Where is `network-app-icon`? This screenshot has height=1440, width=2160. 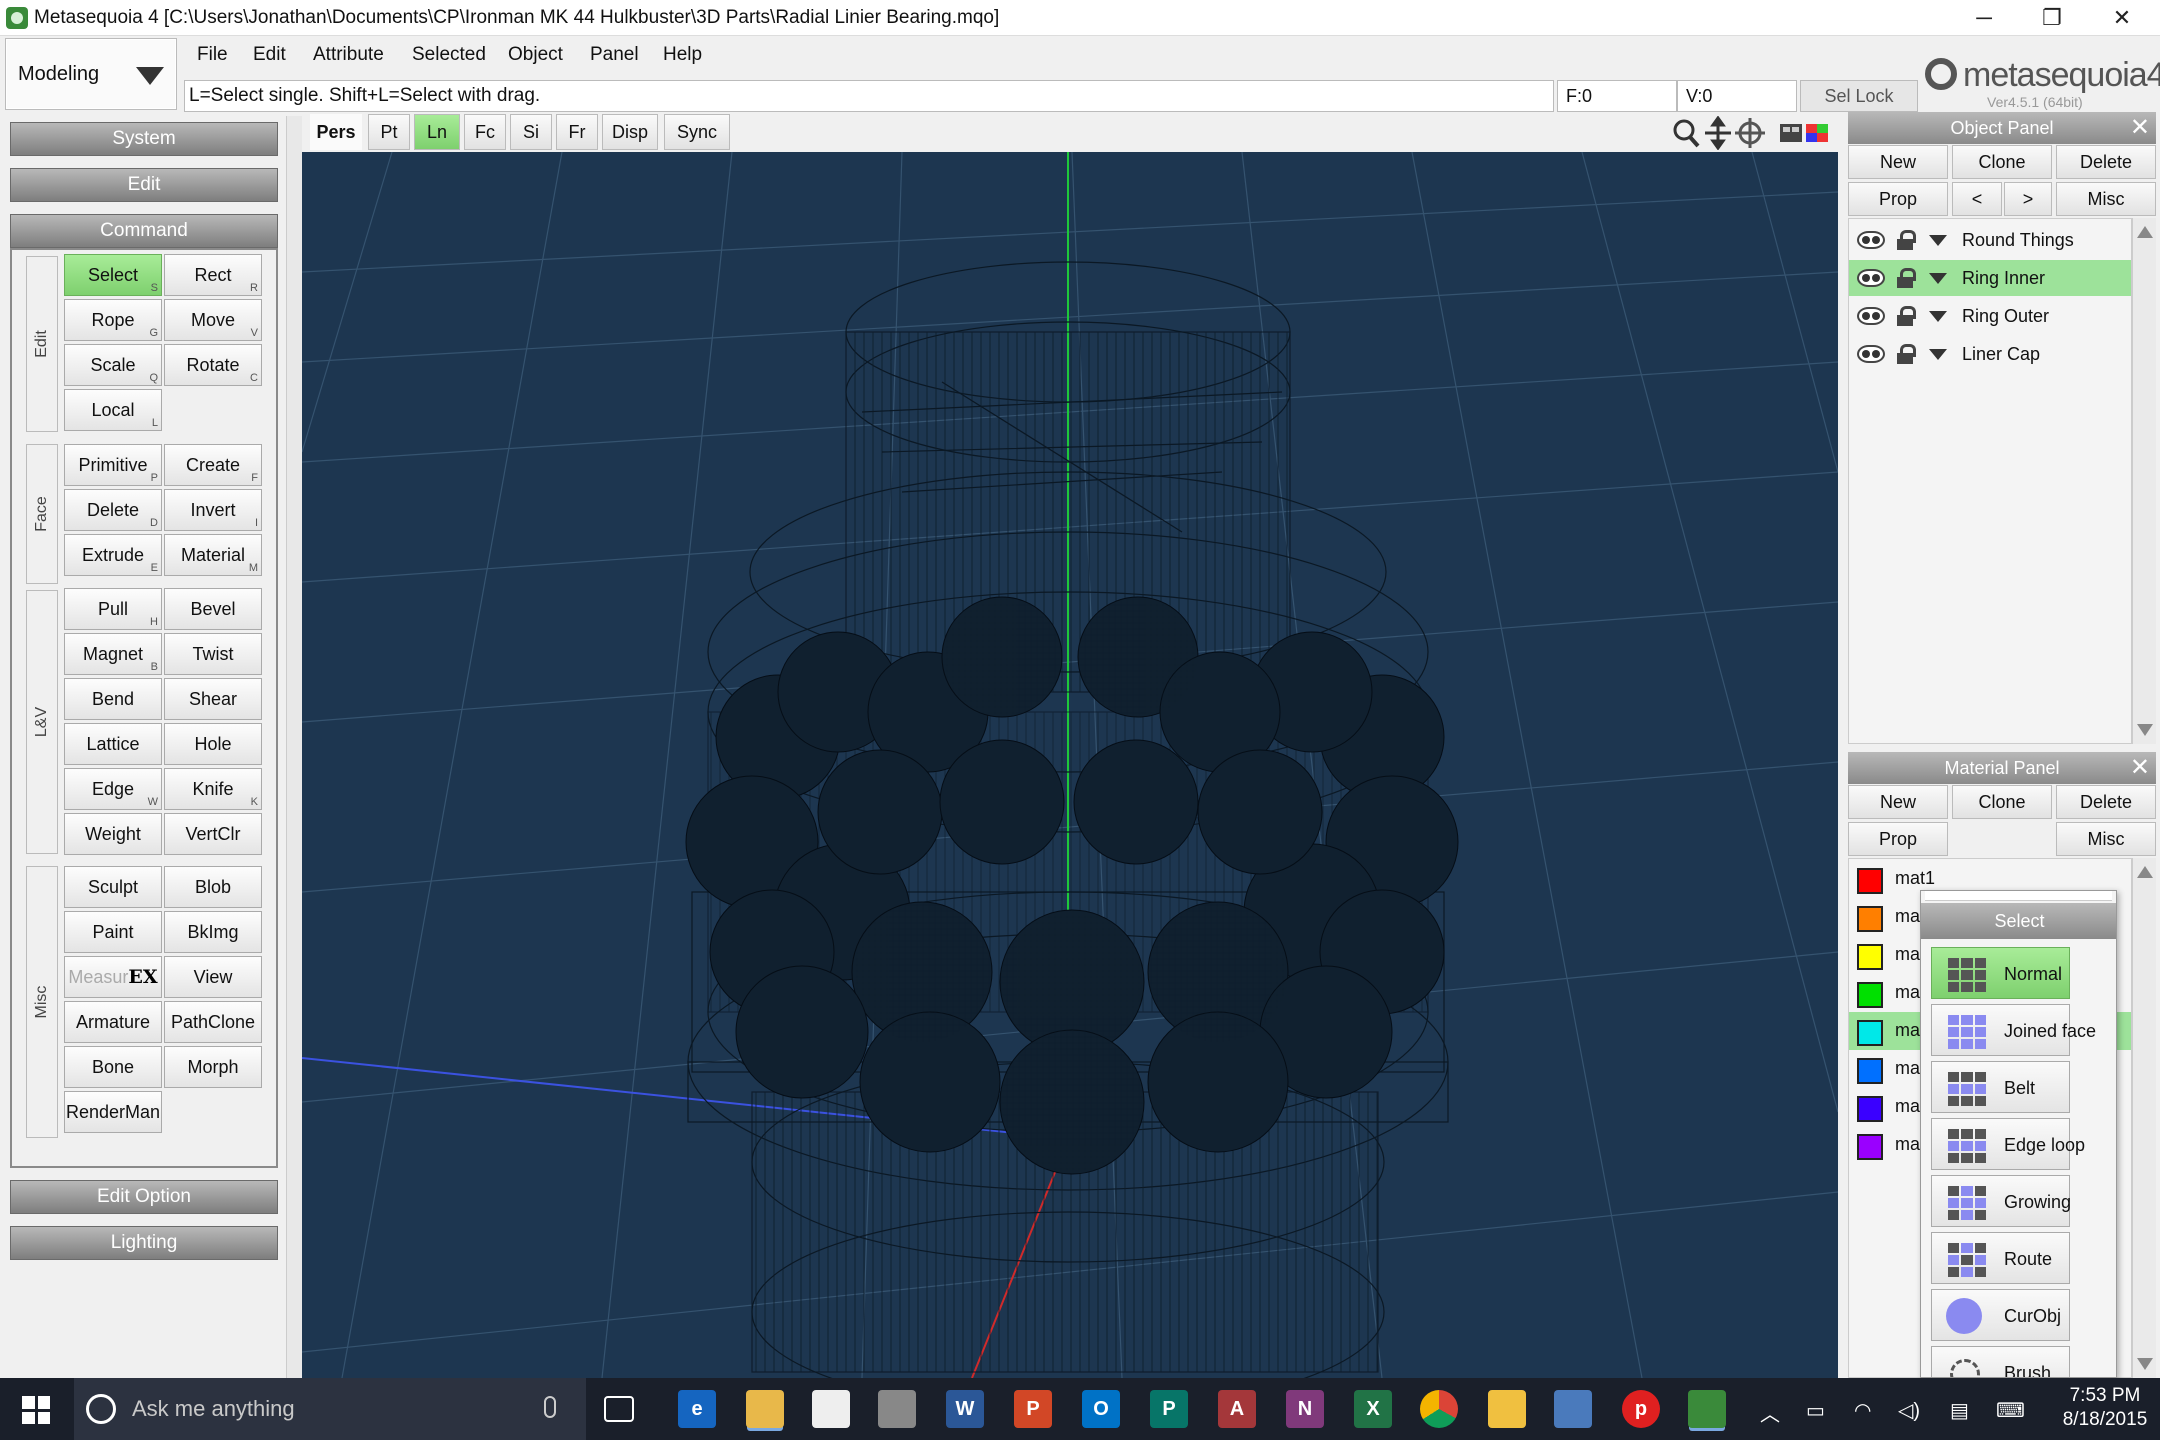
network-app-icon is located at coordinates (1573, 1409).